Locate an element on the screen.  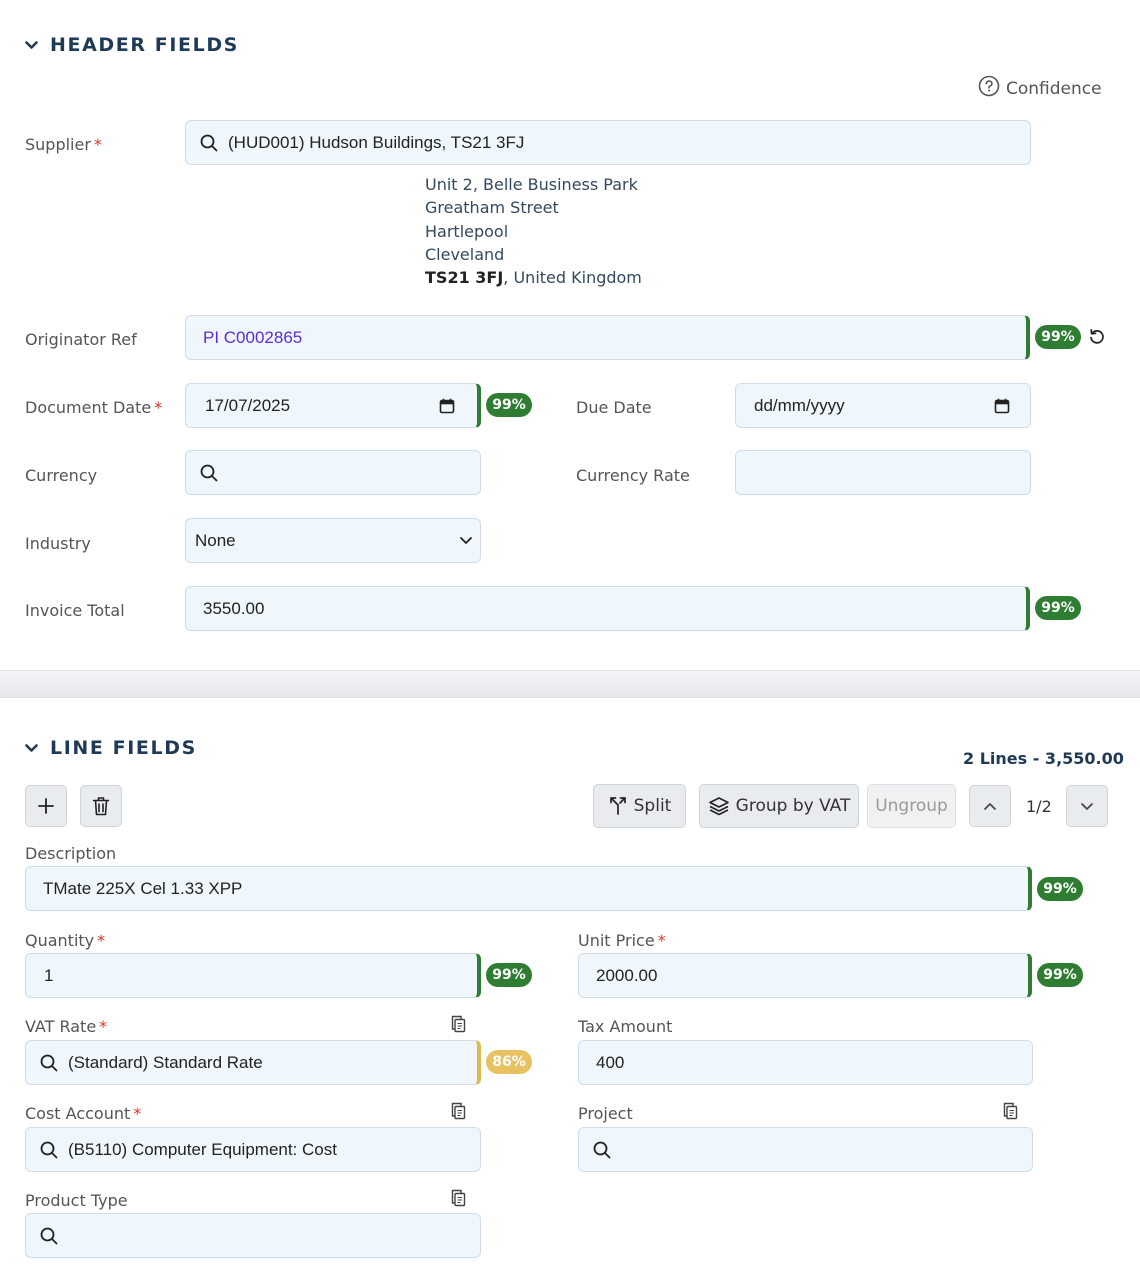
quantity-confidence-badge: 99% is located at coordinates (509, 975).